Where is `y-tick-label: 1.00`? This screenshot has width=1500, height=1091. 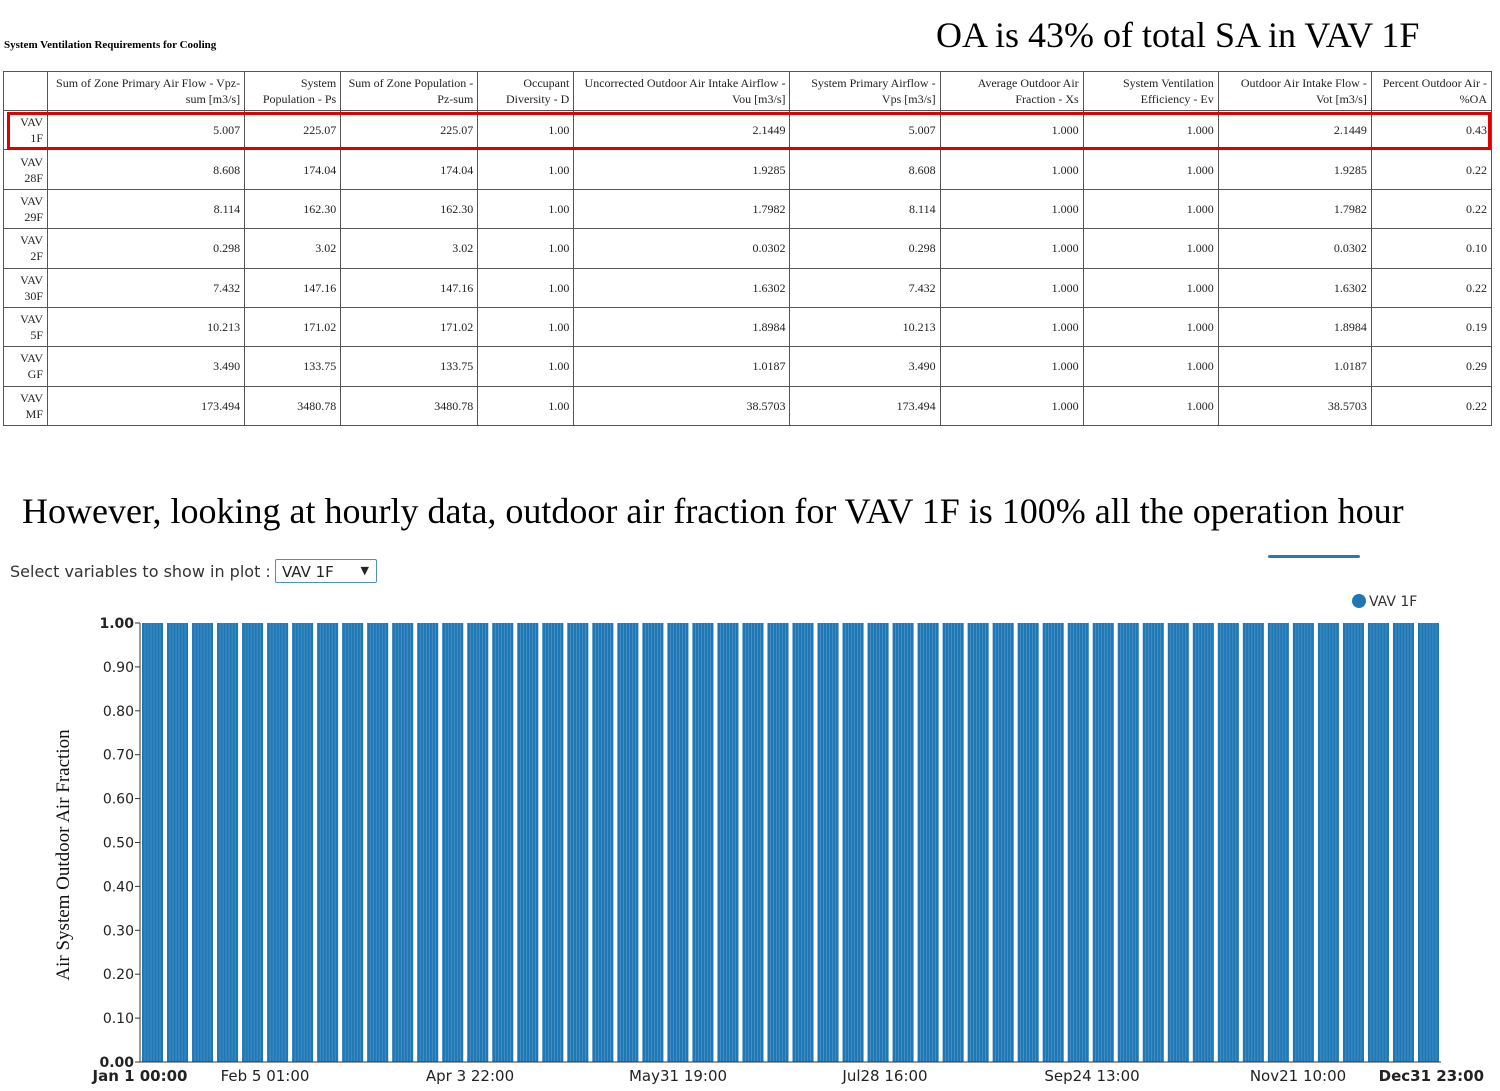 y-tick-label: 1.00 is located at coordinates (116, 624).